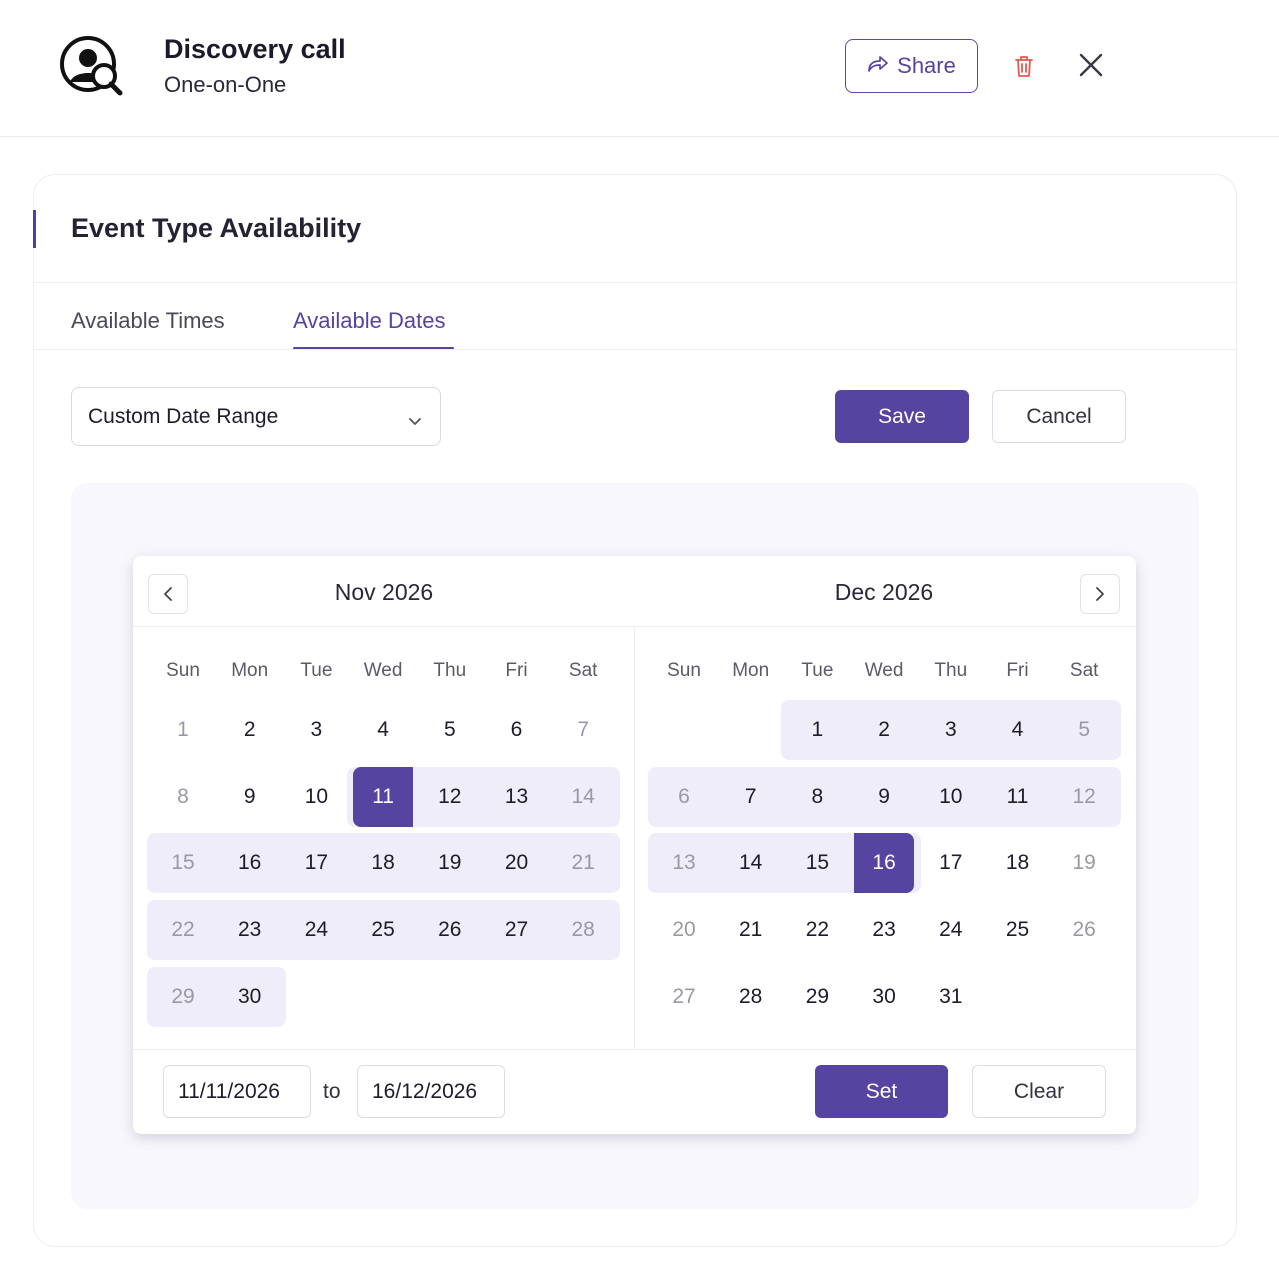 This screenshot has height=1267, width=1279. What do you see at coordinates (1039, 1091) in the screenshot?
I see `clear-button: Clear` at bounding box center [1039, 1091].